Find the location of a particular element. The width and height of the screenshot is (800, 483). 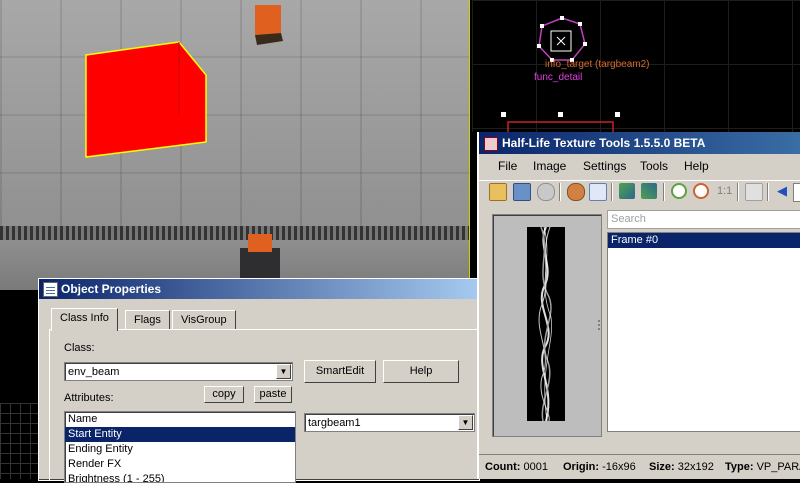

value-select: targbeam1 ▼ is located at coordinates (389, 422).